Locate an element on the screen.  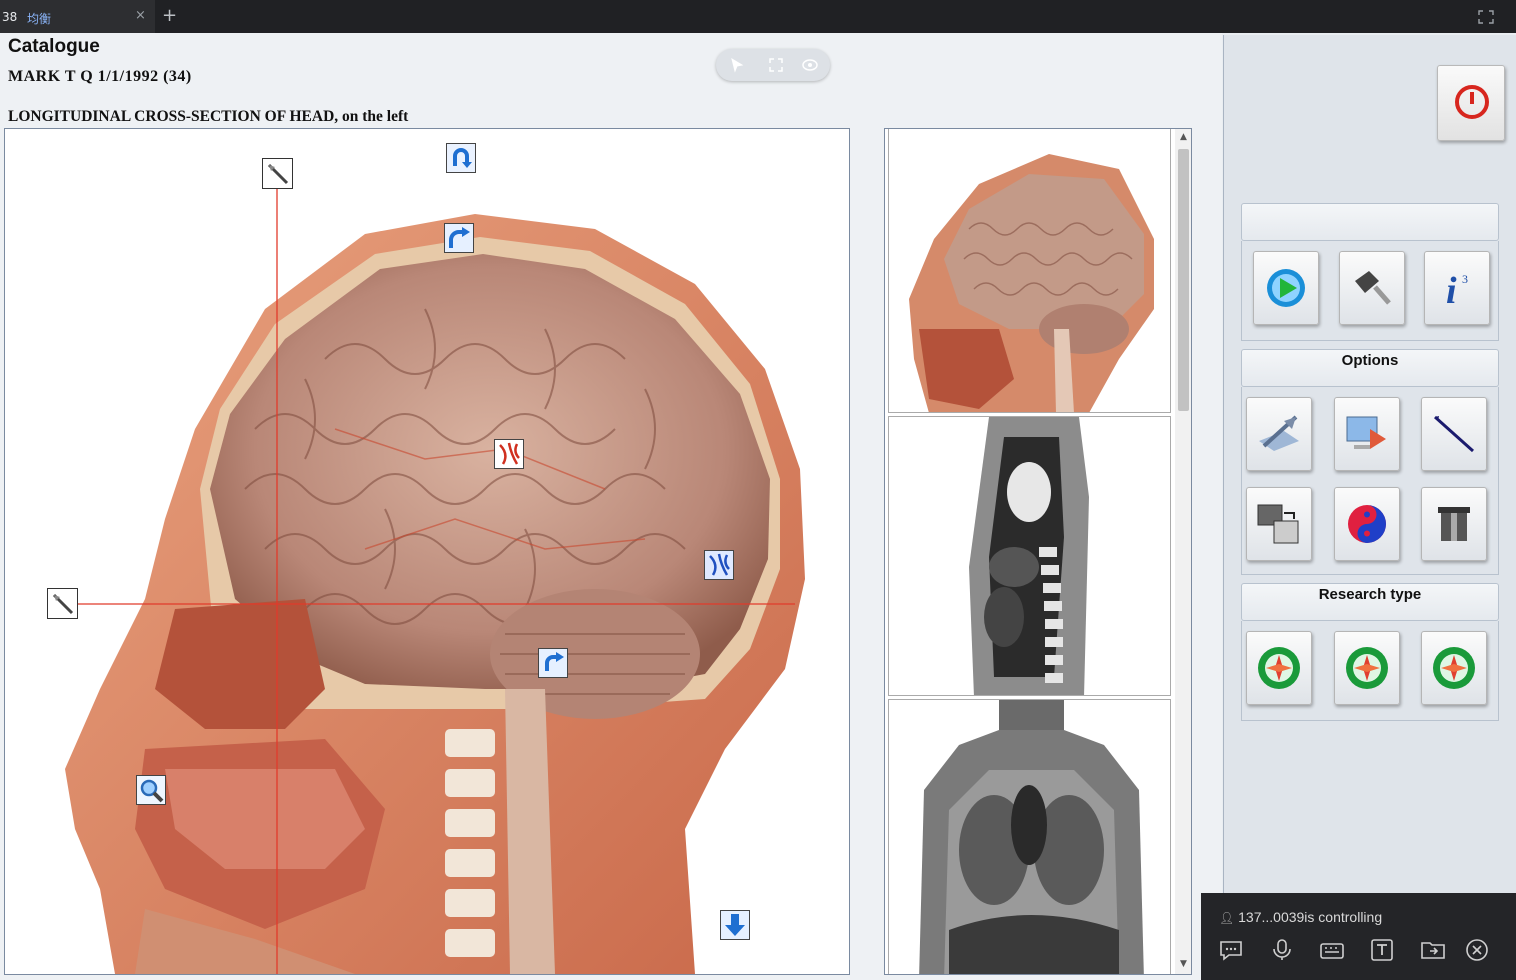
eye-icon is located at coordinates (810, 65).